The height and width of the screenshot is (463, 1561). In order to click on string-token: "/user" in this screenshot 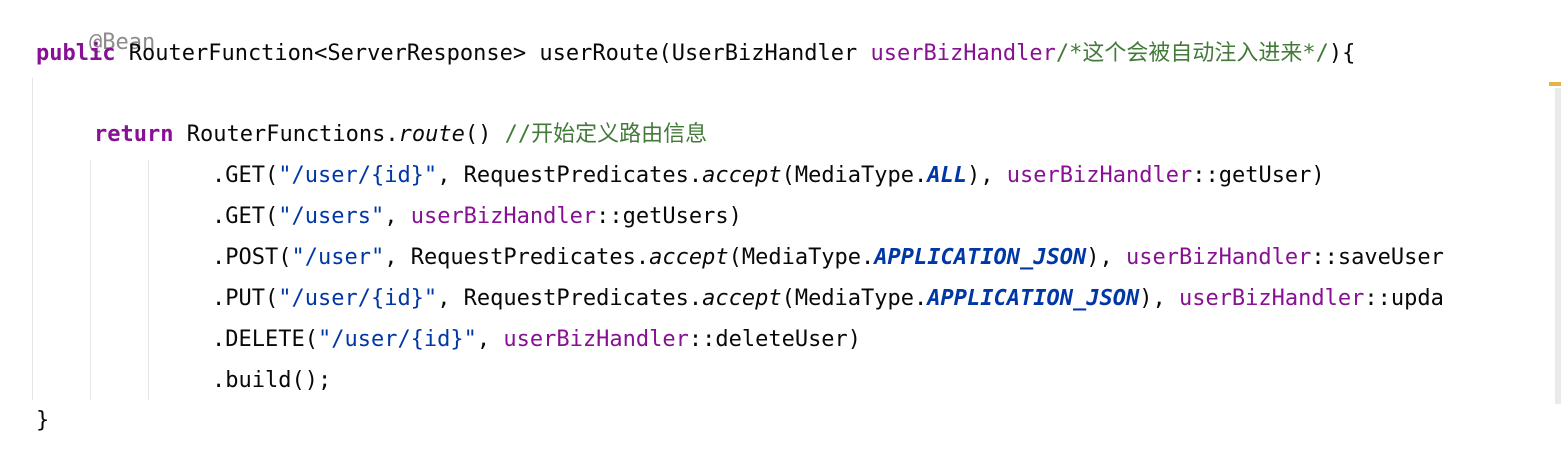, I will do `click(338, 257)`.